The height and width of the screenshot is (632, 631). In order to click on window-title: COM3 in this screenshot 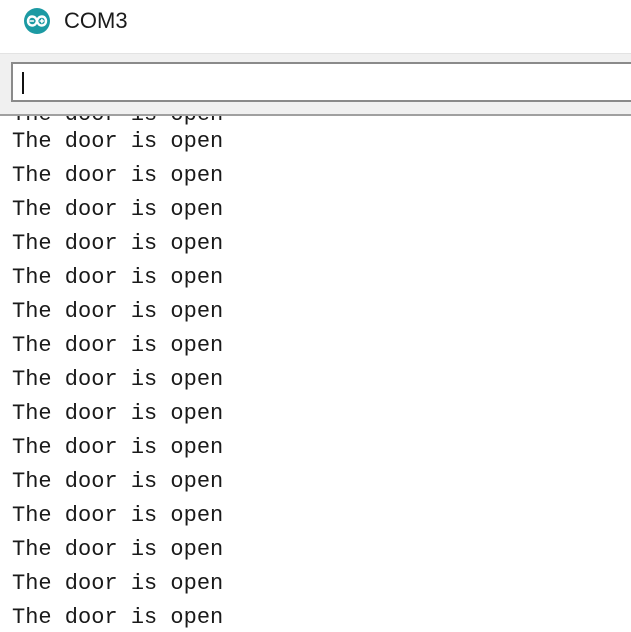, I will do `click(96, 20)`.